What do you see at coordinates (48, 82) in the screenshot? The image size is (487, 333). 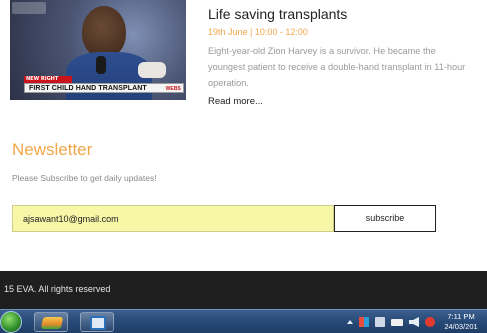 I see `breaking-news-label: NEW RIGHT NOW` at bounding box center [48, 82].